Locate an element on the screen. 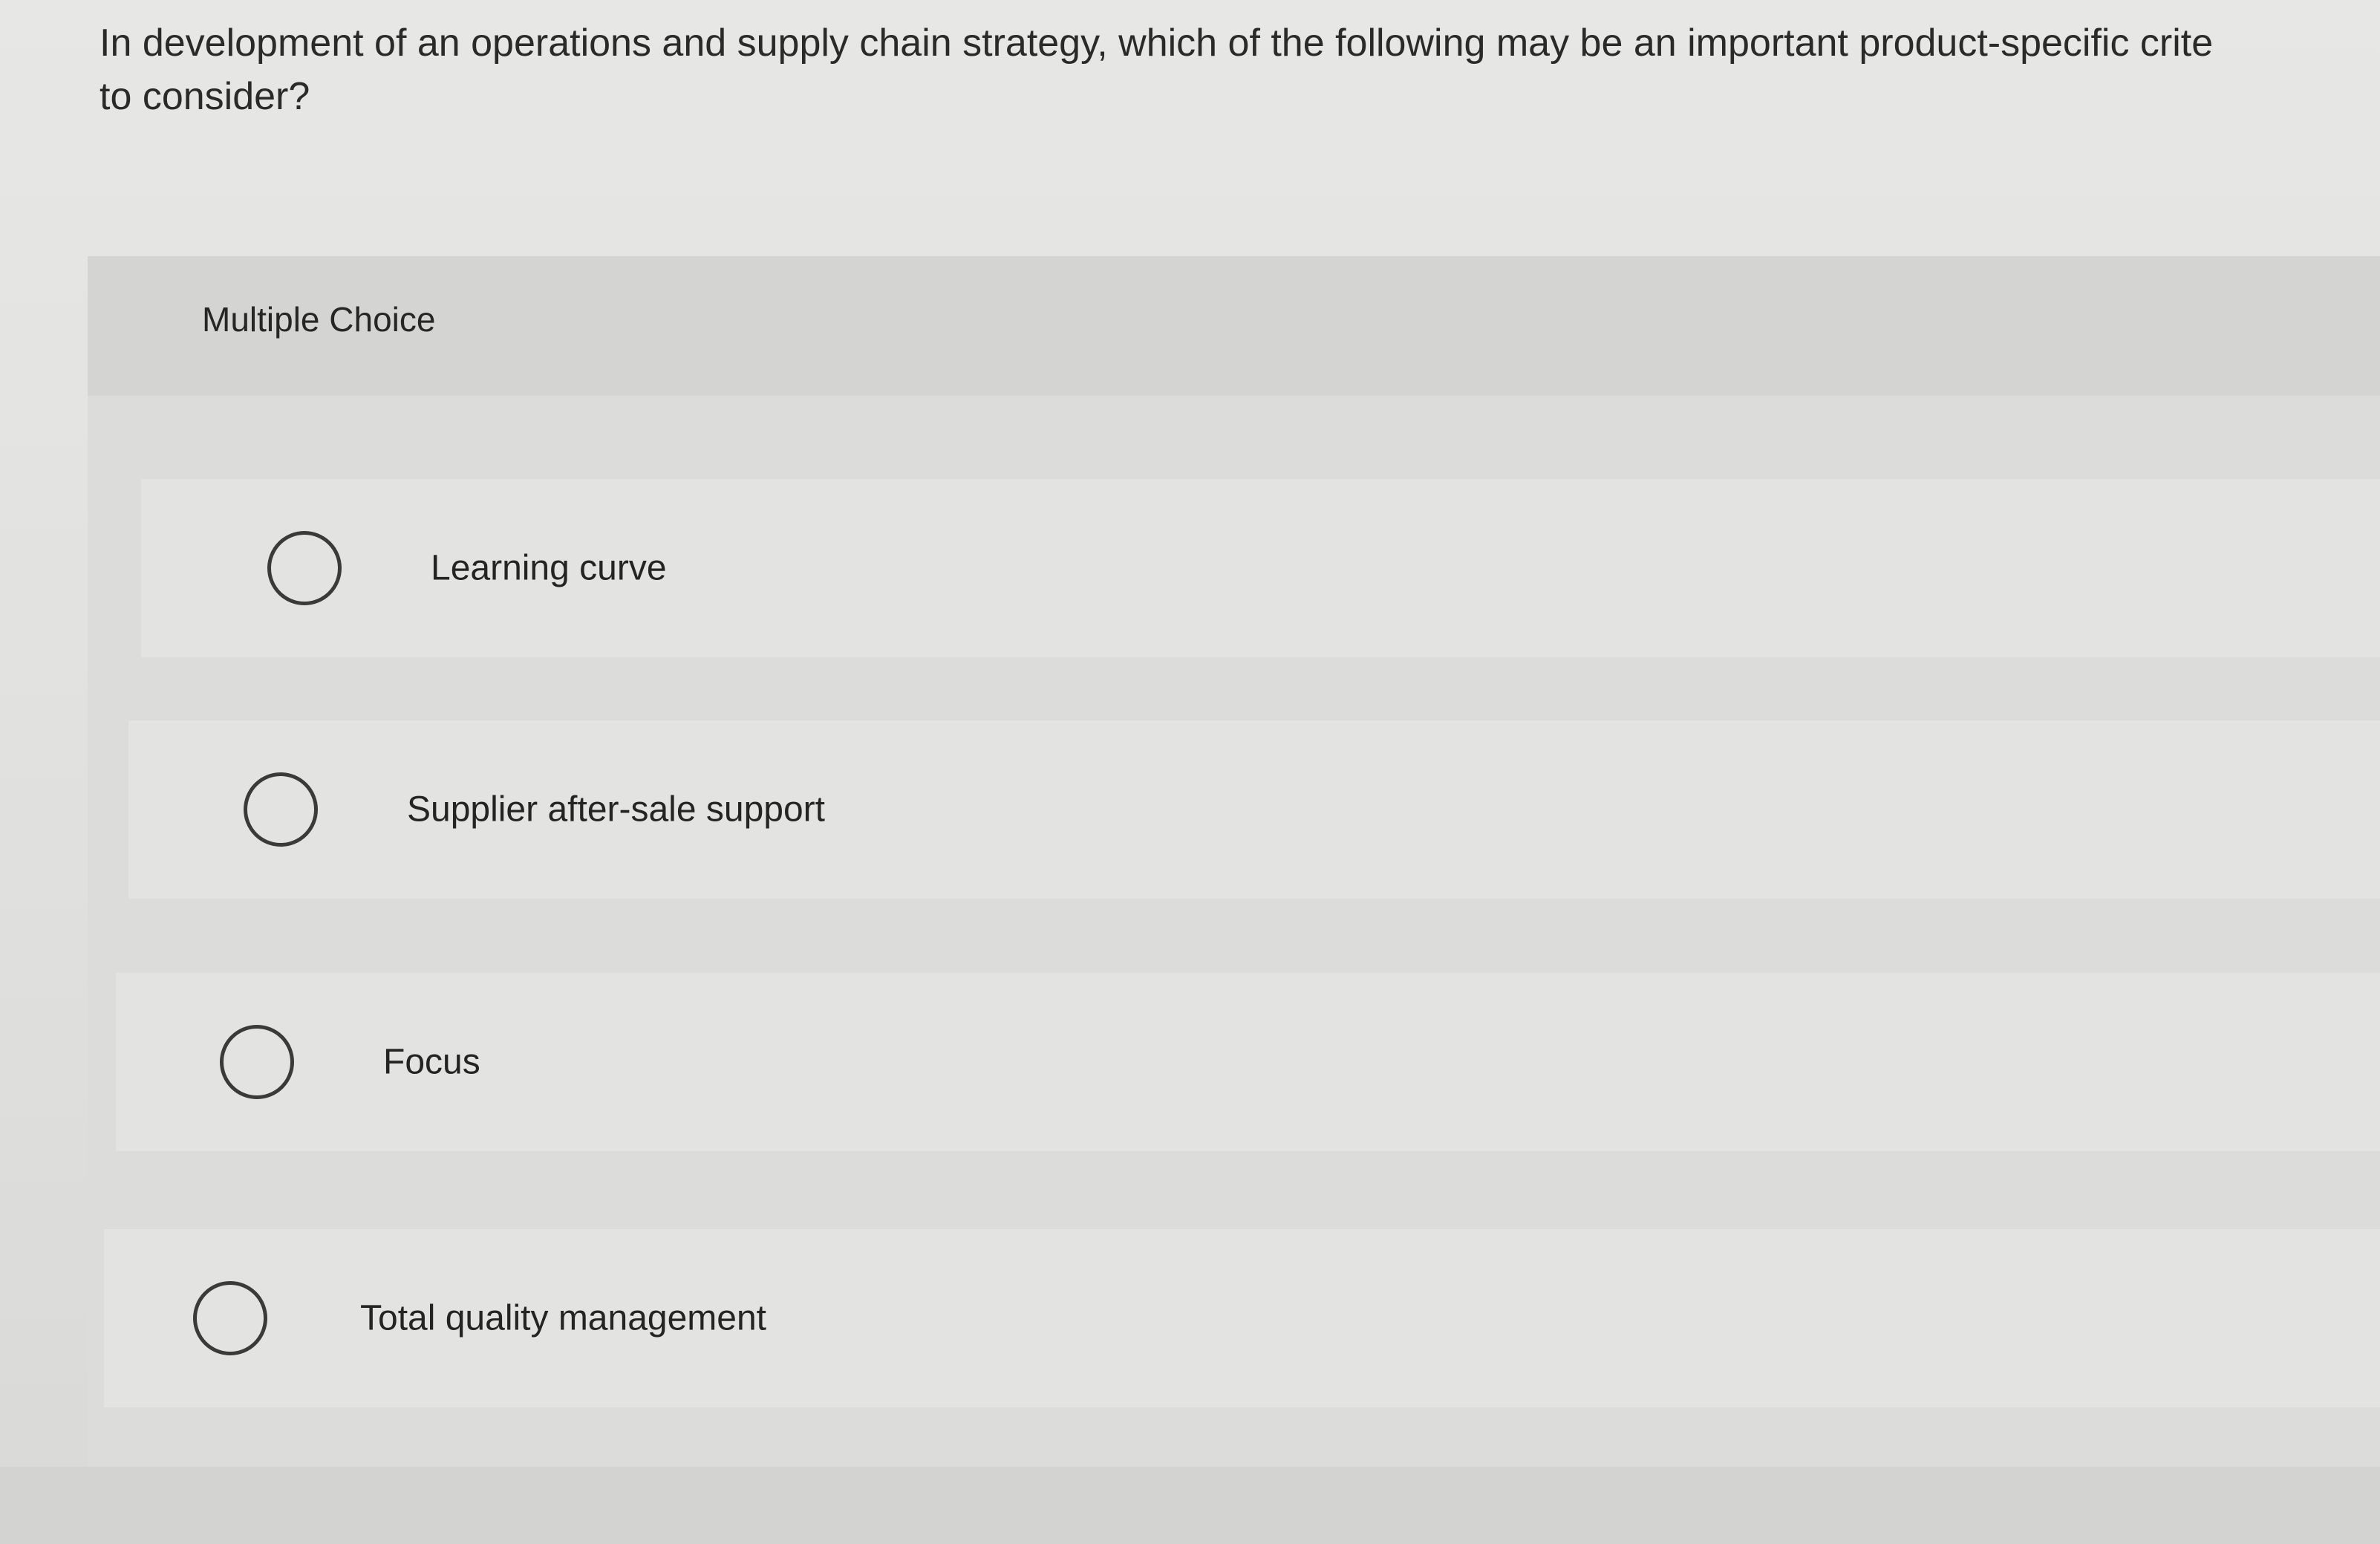  answer-option-learning-curve: Learning curve is located at coordinates (1261, 568).